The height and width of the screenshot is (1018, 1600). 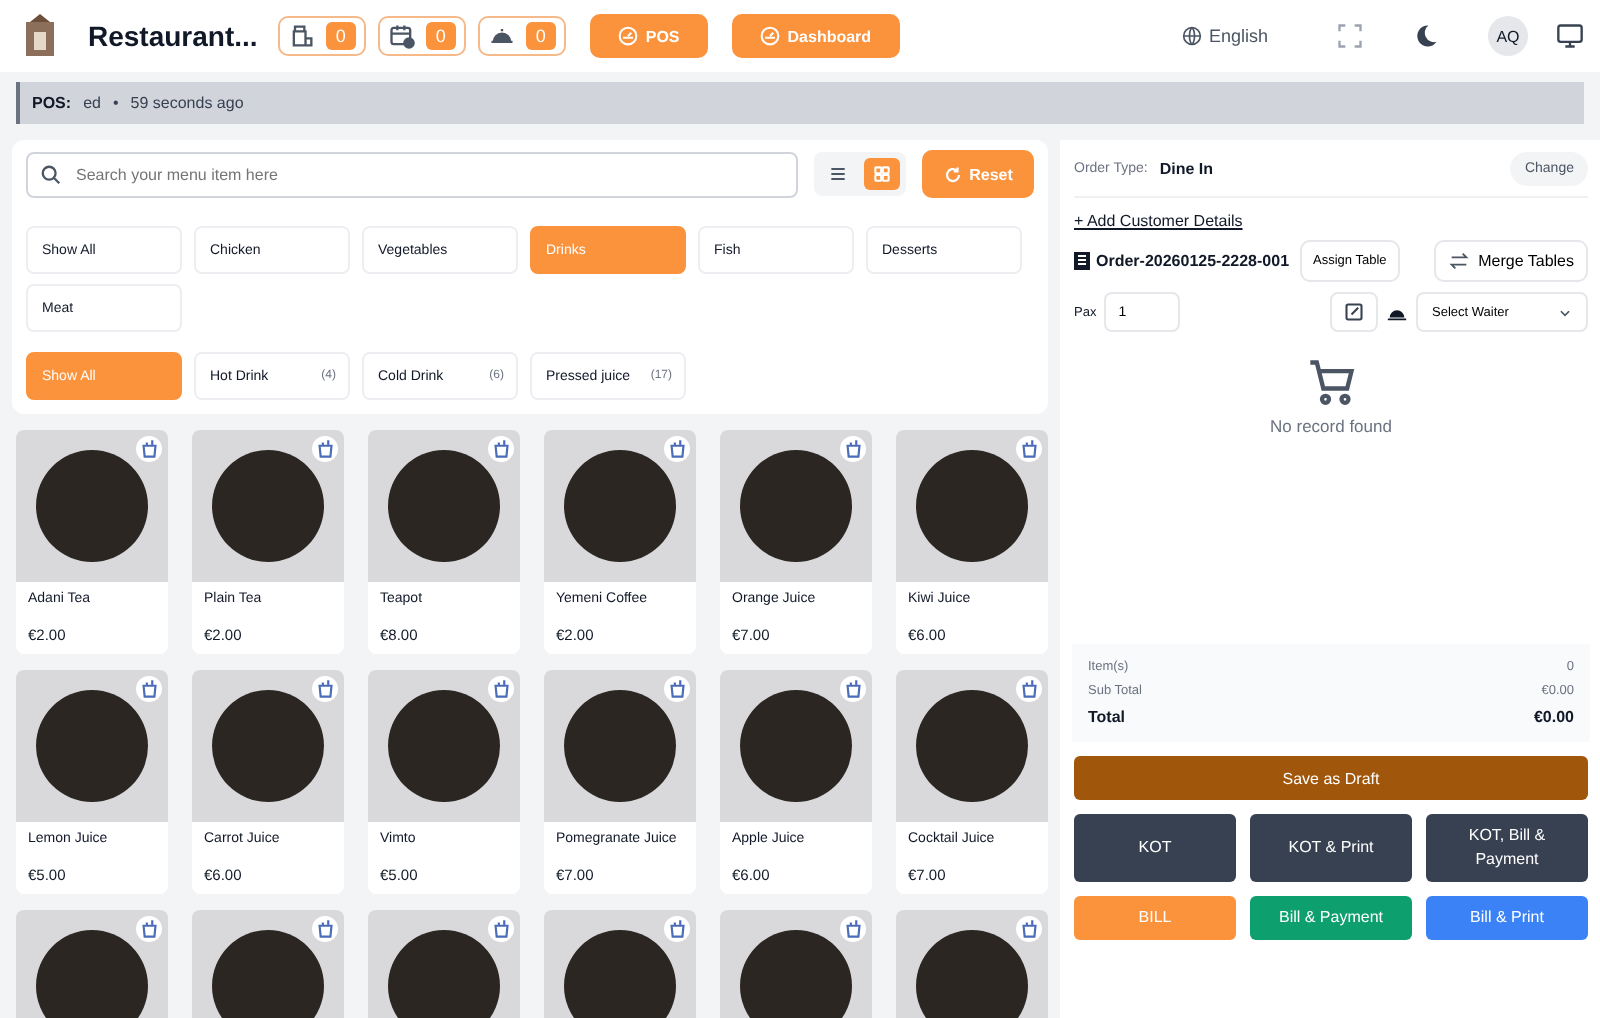 I want to click on action-button: KOT, so click(x=1155, y=848).